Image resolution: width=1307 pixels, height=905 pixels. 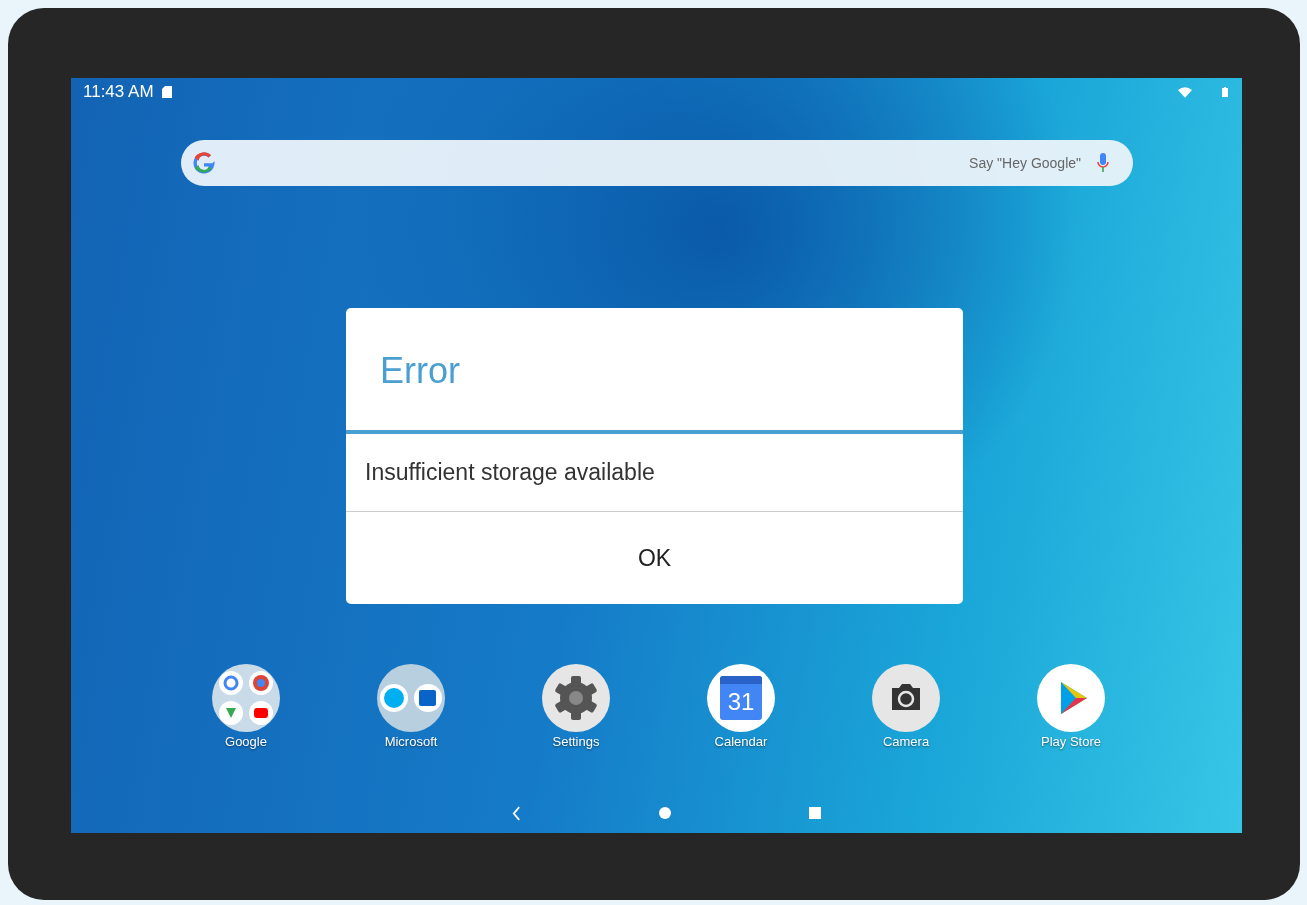 I want to click on app-label: Google, so click(x=246, y=741).